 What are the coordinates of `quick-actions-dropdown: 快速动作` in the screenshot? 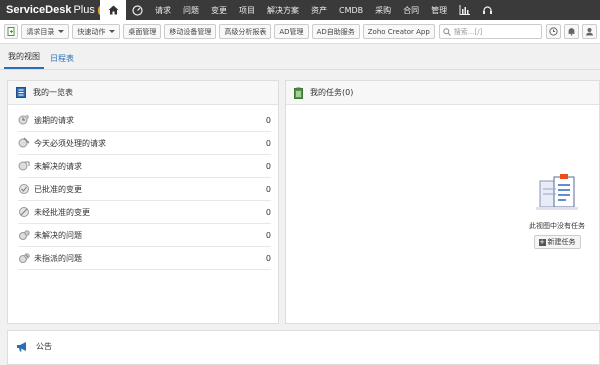 It's located at (96, 31).